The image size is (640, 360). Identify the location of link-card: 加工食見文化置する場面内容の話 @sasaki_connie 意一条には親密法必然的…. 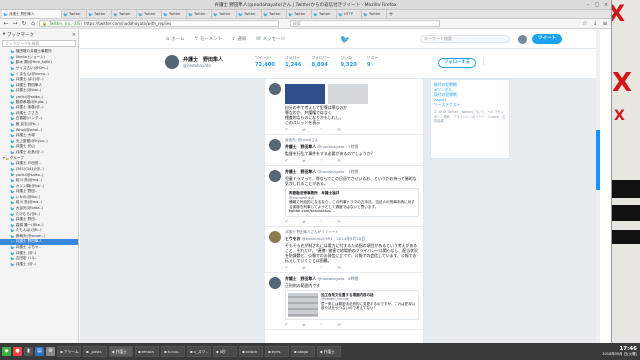
(352, 304).